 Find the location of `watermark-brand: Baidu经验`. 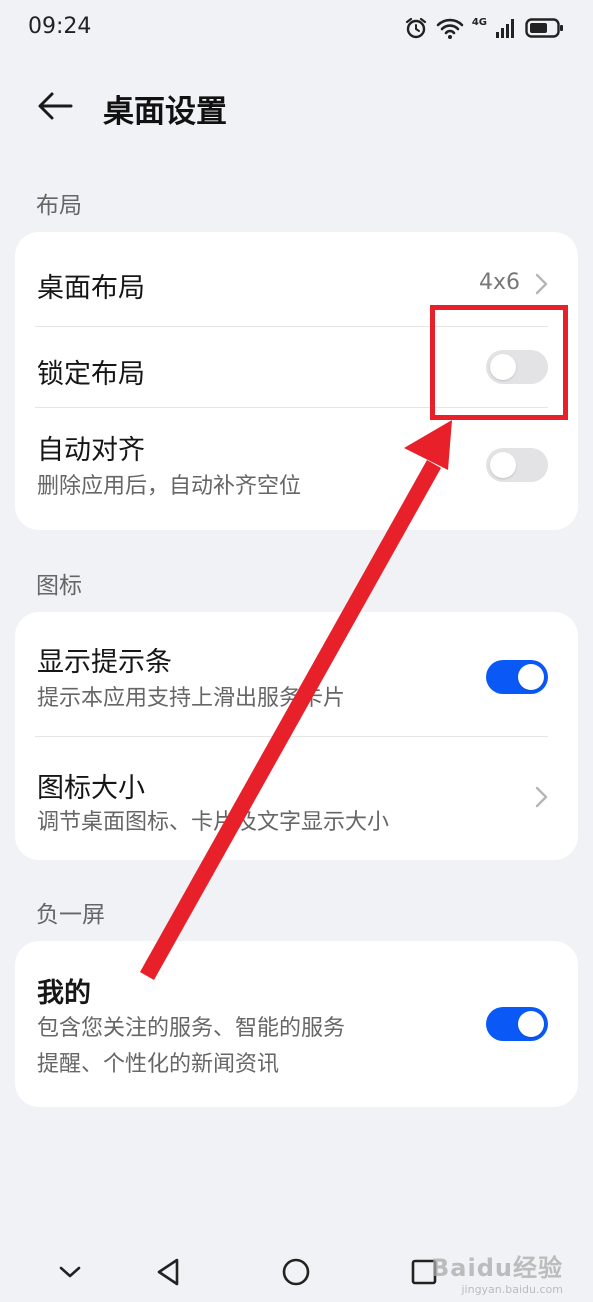

watermark-brand: Baidu经验 is located at coordinates (497, 1268).